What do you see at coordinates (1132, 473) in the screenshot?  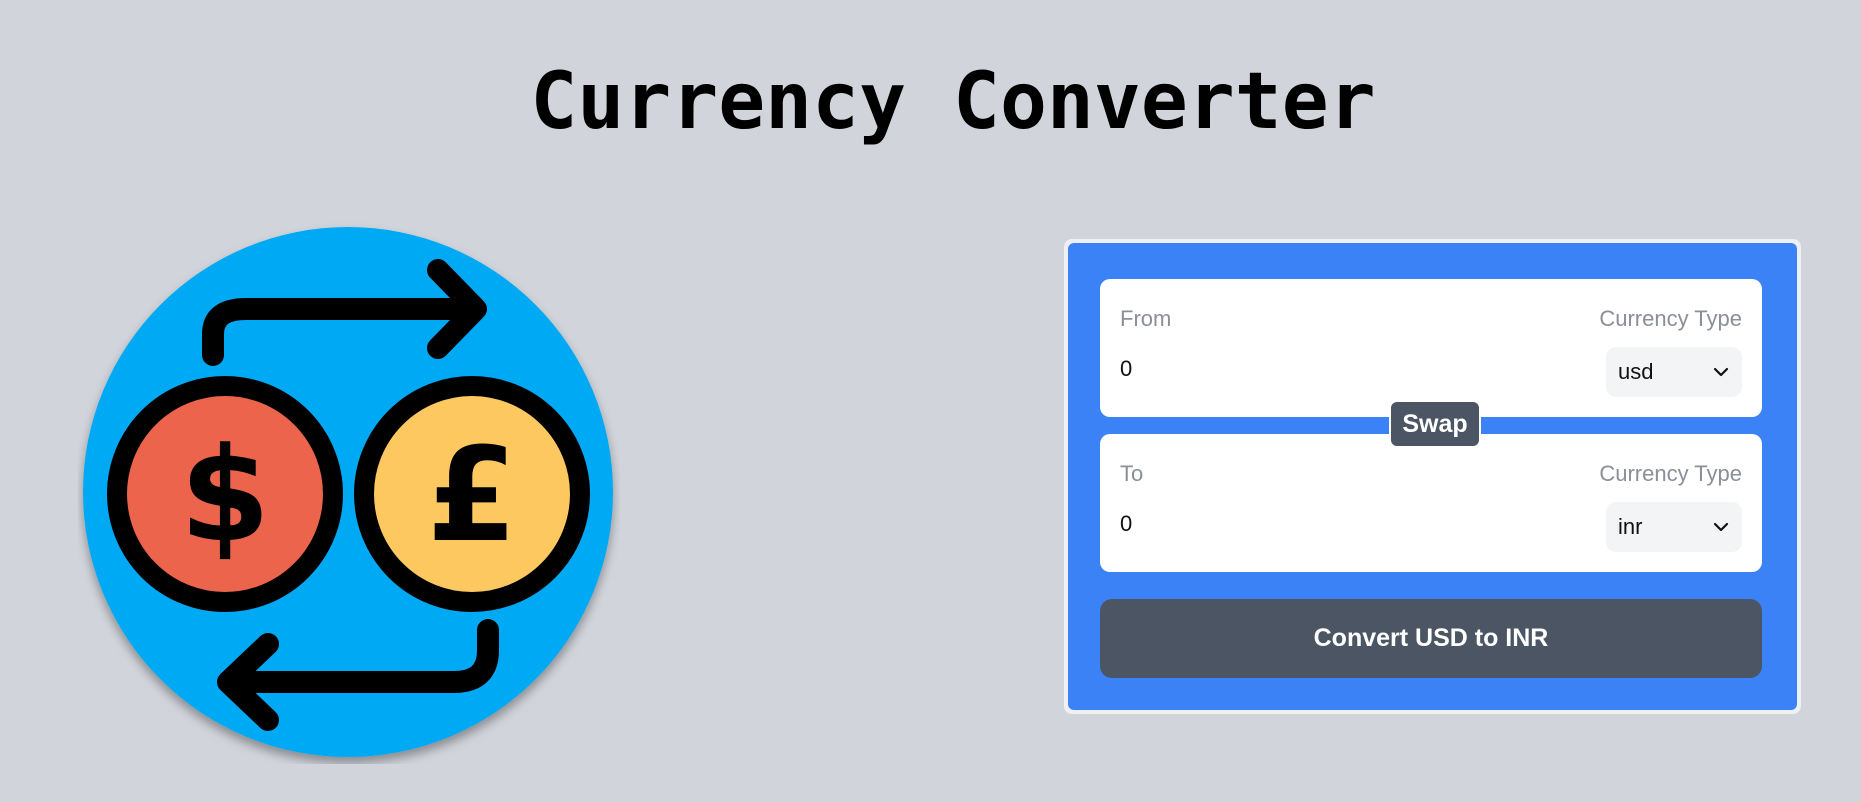 I see `to-label: To` at bounding box center [1132, 473].